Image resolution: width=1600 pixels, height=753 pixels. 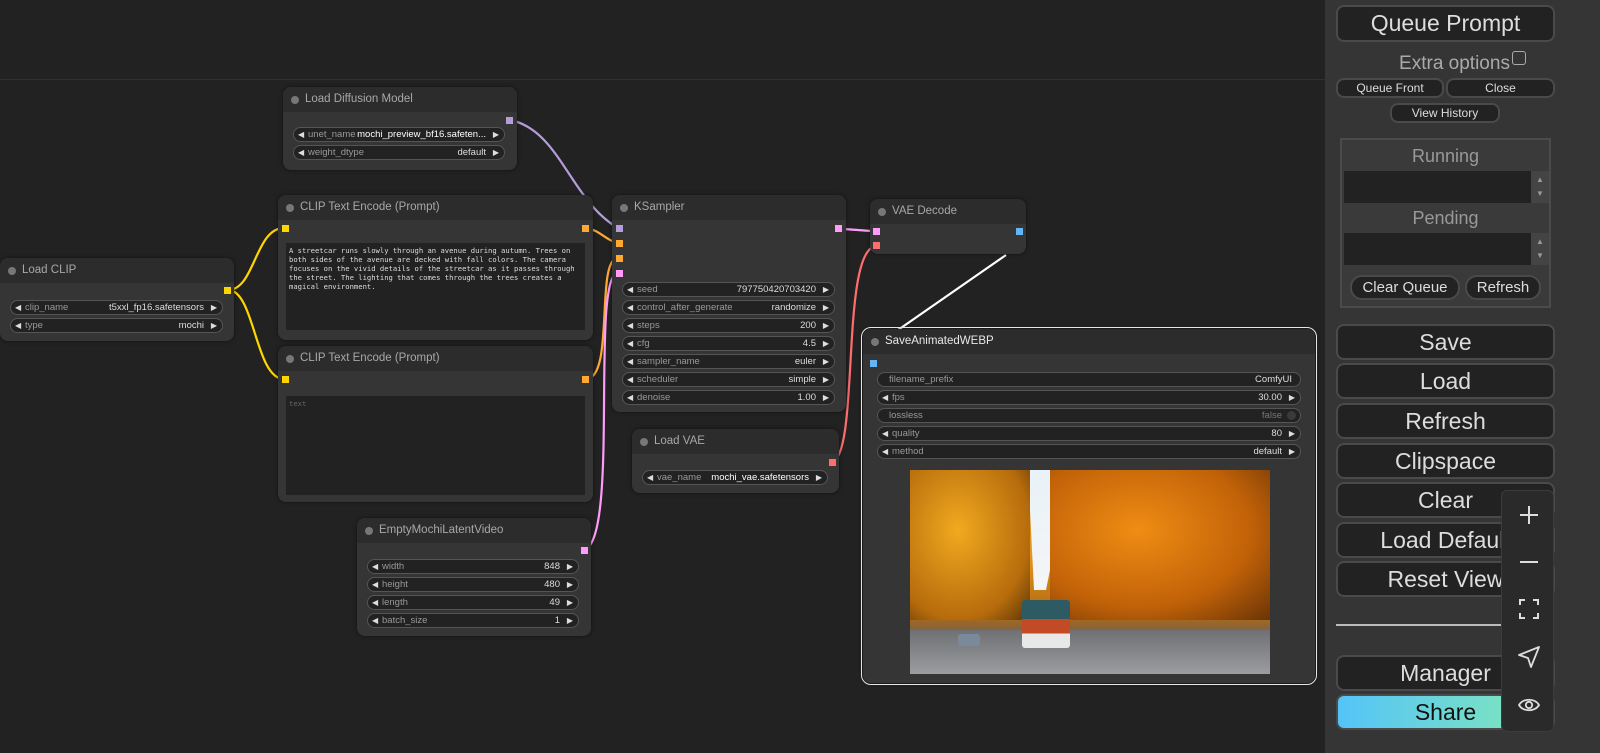 What do you see at coordinates (473, 620) in the screenshot?
I see `widget-row: ◀ batch_size 1 ▶` at bounding box center [473, 620].